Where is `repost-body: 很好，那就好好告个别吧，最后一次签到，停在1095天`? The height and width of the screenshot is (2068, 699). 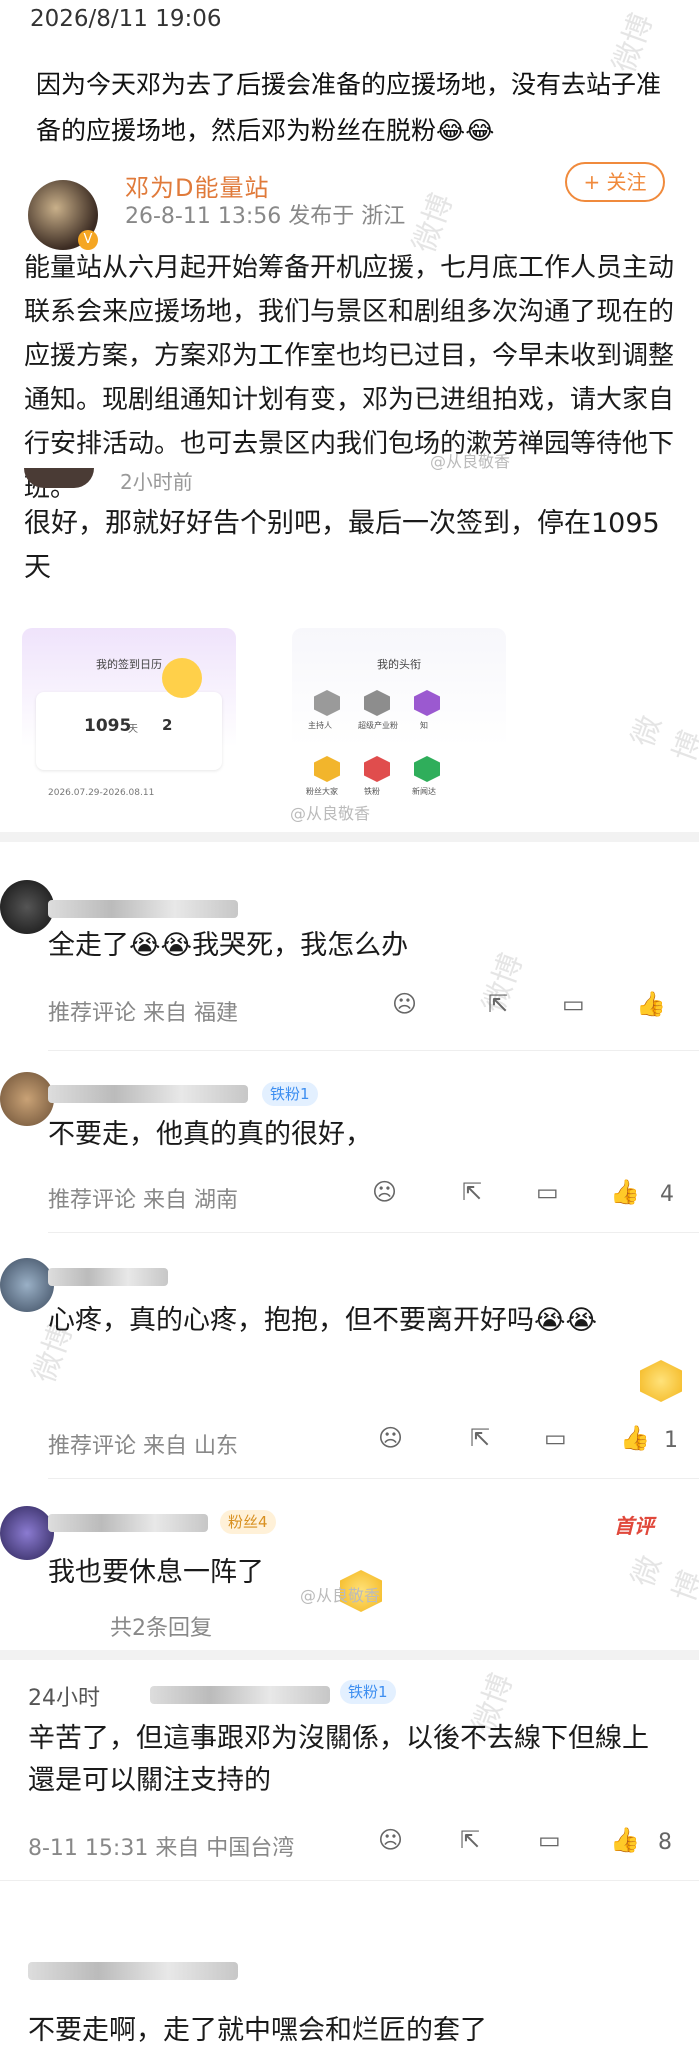
repost-body: 很好，那就好好告个别吧，最后一次签到，停在1095天 is located at coordinates (342, 545).